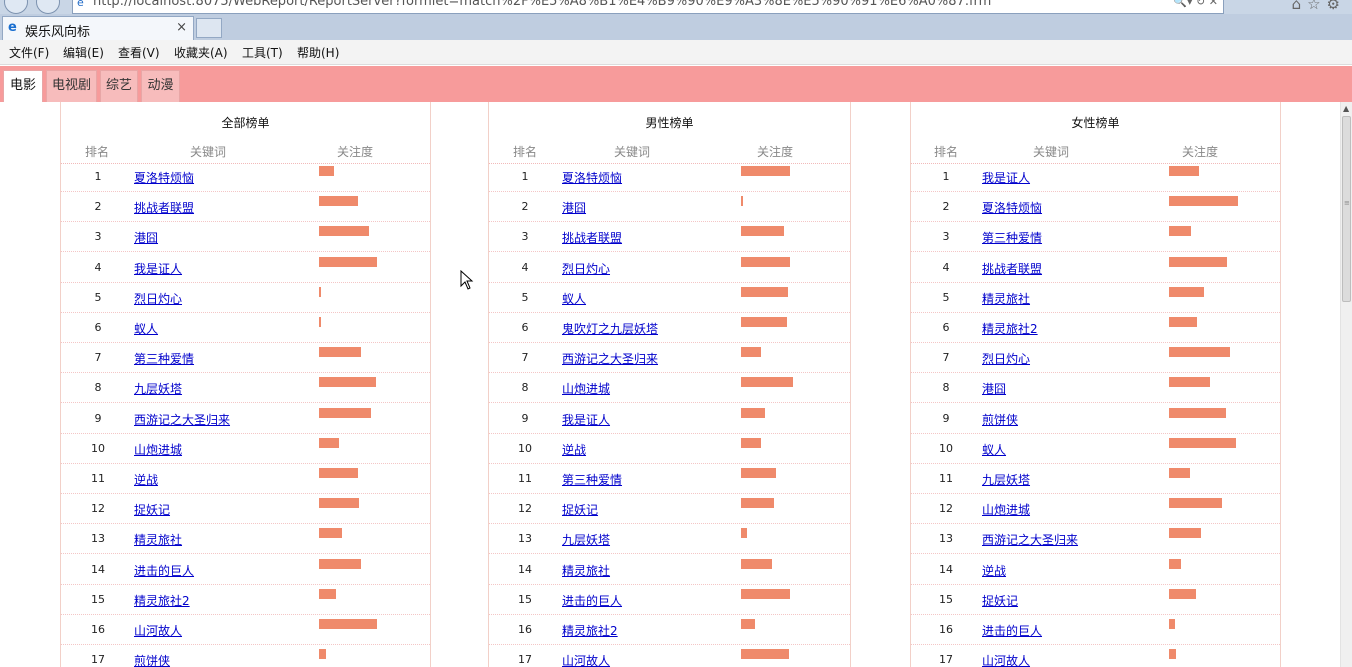 This screenshot has width=1352, height=667. What do you see at coordinates (1095, 509) in the screenshot?
I see `table-row: 12 山炮进城` at bounding box center [1095, 509].